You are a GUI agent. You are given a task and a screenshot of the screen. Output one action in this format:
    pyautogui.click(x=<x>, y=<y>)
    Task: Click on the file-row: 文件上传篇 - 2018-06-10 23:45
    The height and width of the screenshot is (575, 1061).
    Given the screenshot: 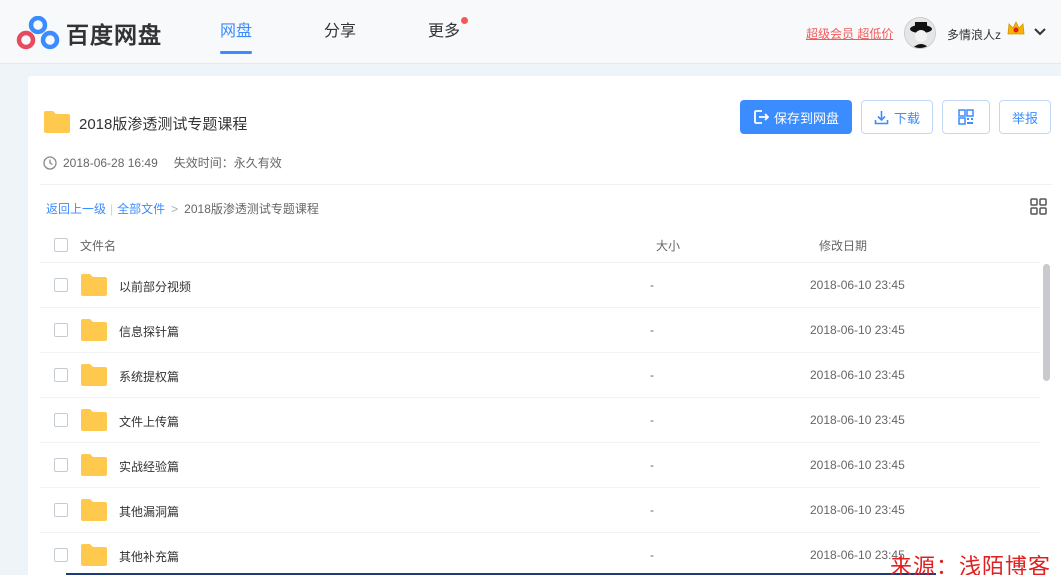 What is the action you would take?
    pyautogui.click(x=540, y=420)
    